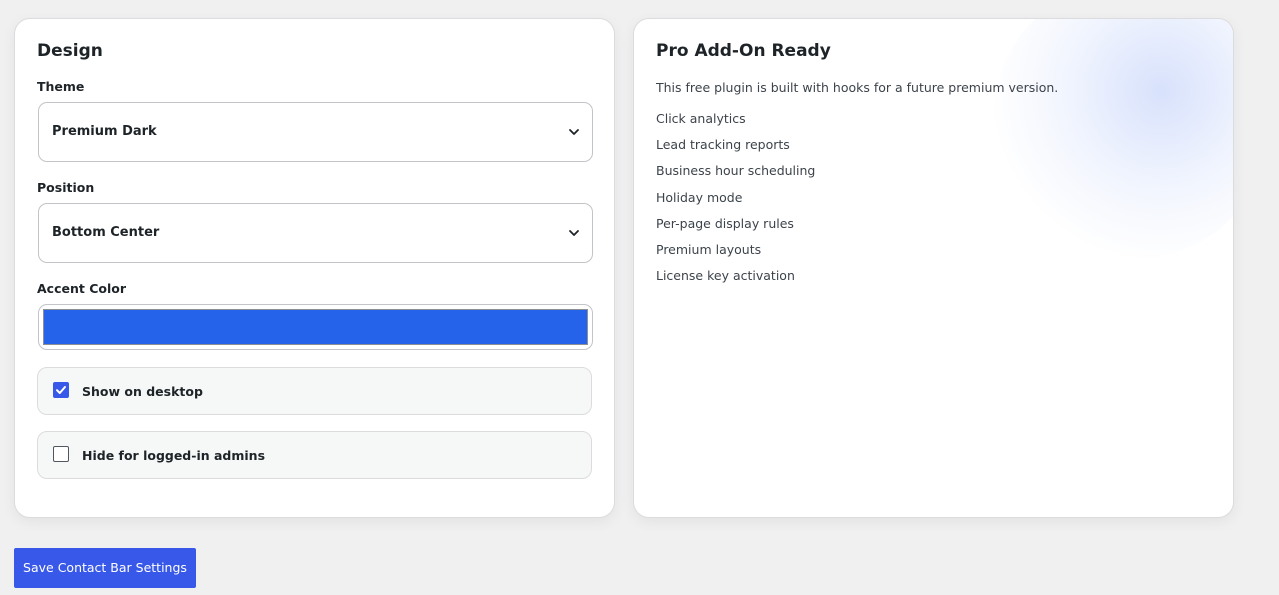 The height and width of the screenshot is (595, 1279). Describe the element at coordinates (743, 51) in the screenshot. I see `pro-title: Pro Add-On Ready` at that location.